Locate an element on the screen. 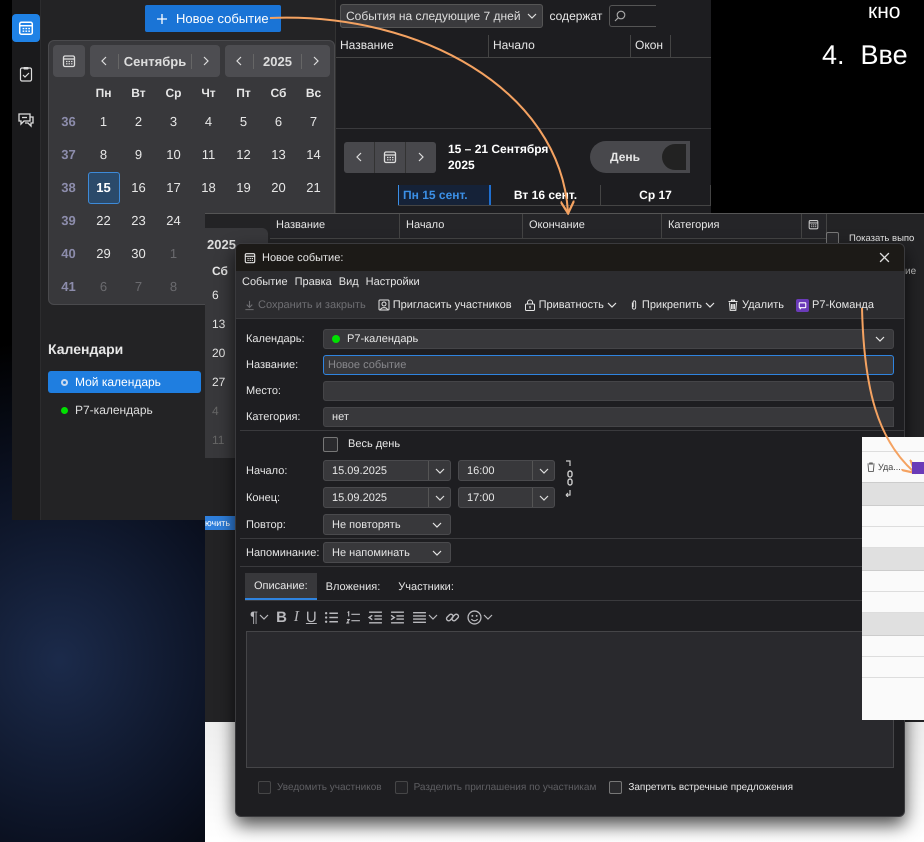 This screenshot has height=842, width=924. time-picker: 17:00 is located at coordinates (506, 497).